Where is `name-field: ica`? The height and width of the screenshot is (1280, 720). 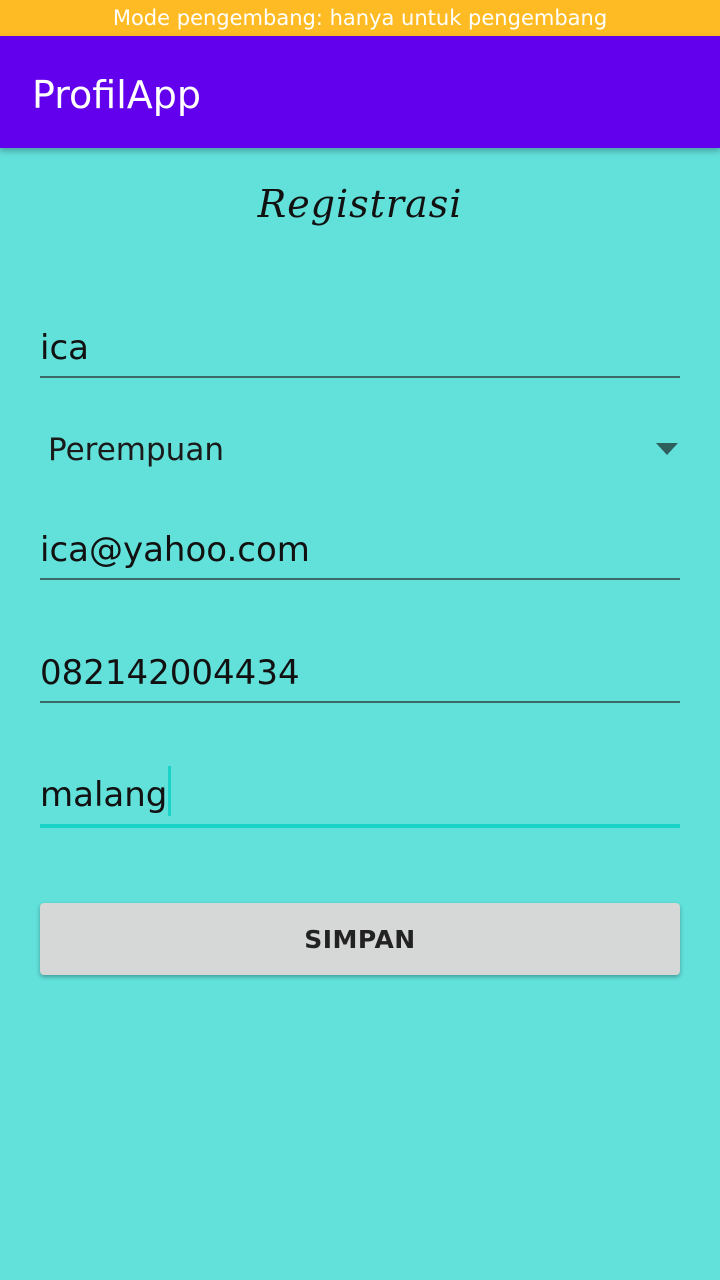 name-field: ica is located at coordinates (360, 347).